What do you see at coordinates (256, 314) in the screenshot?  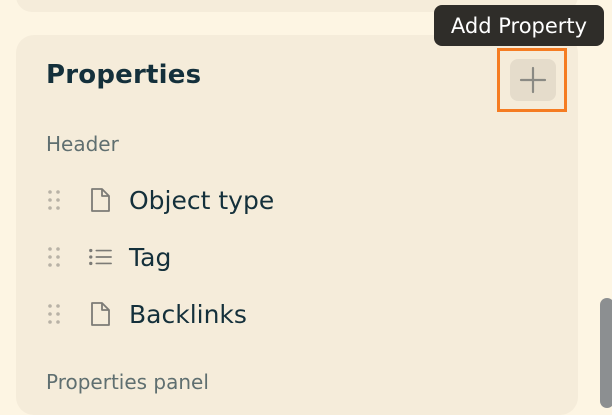 I see `property-row-backlinks: Backlinks` at bounding box center [256, 314].